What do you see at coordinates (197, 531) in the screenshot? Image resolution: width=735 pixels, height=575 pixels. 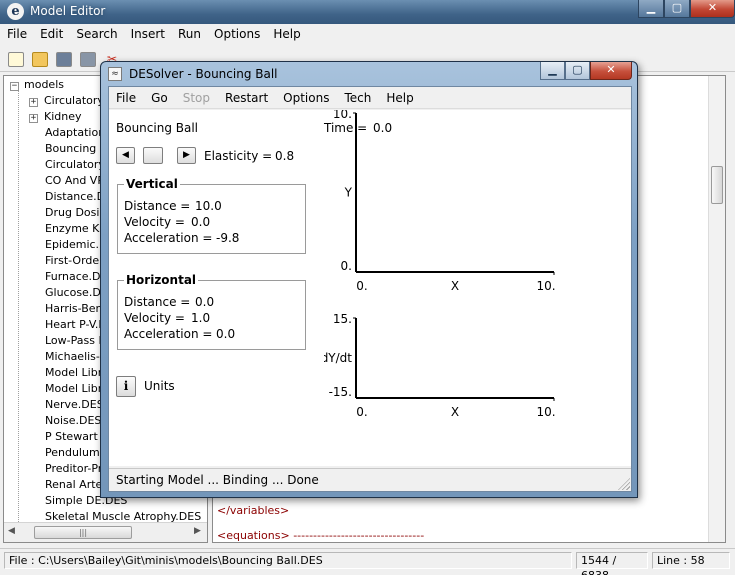 I see `scroll-right-icon: ▶` at bounding box center [197, 531].